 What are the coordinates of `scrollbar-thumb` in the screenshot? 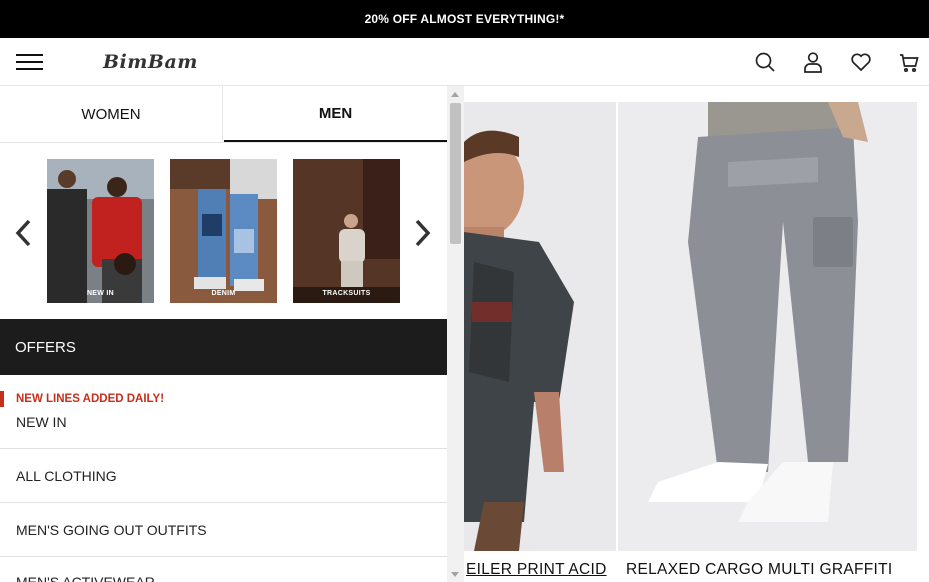 It's located at (455, 173).